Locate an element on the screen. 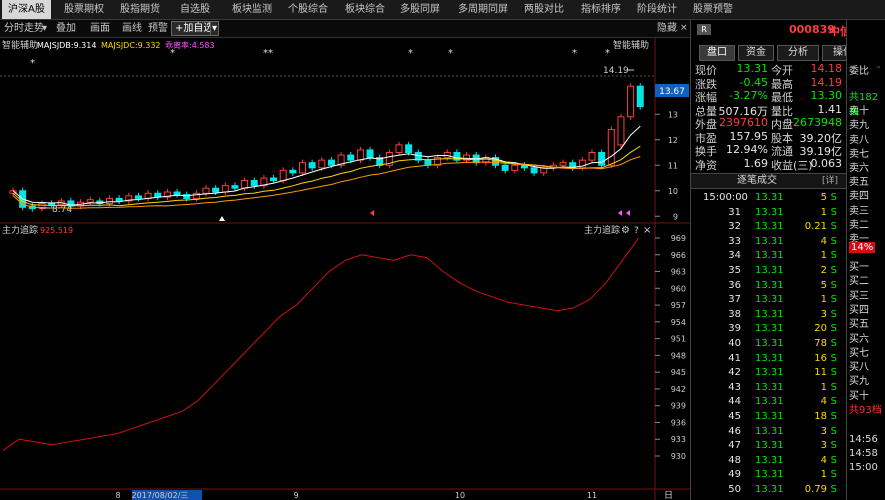 The width and height of the screenshot is (885, 500). tab-11: 阶段统计 is located at coordinates (657, 9).